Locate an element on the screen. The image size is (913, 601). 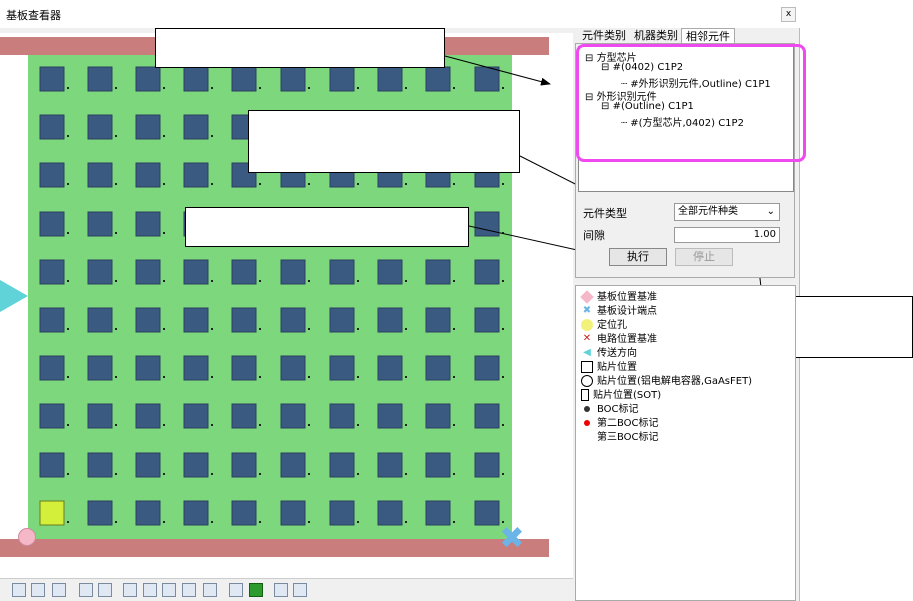
gap-input: 1.00 is located at coordinates (727, 235).